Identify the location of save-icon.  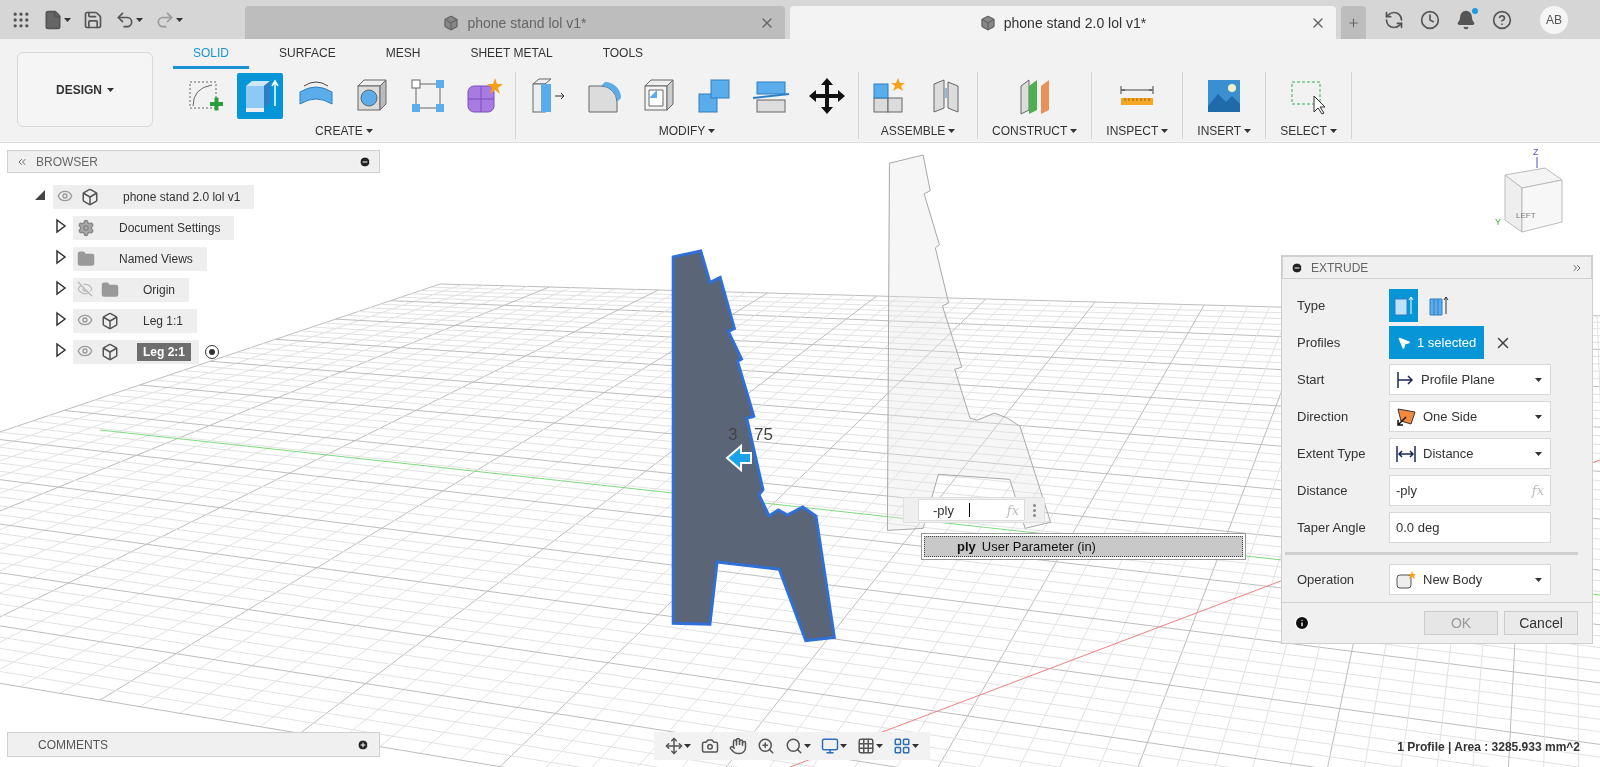
(93, 19).